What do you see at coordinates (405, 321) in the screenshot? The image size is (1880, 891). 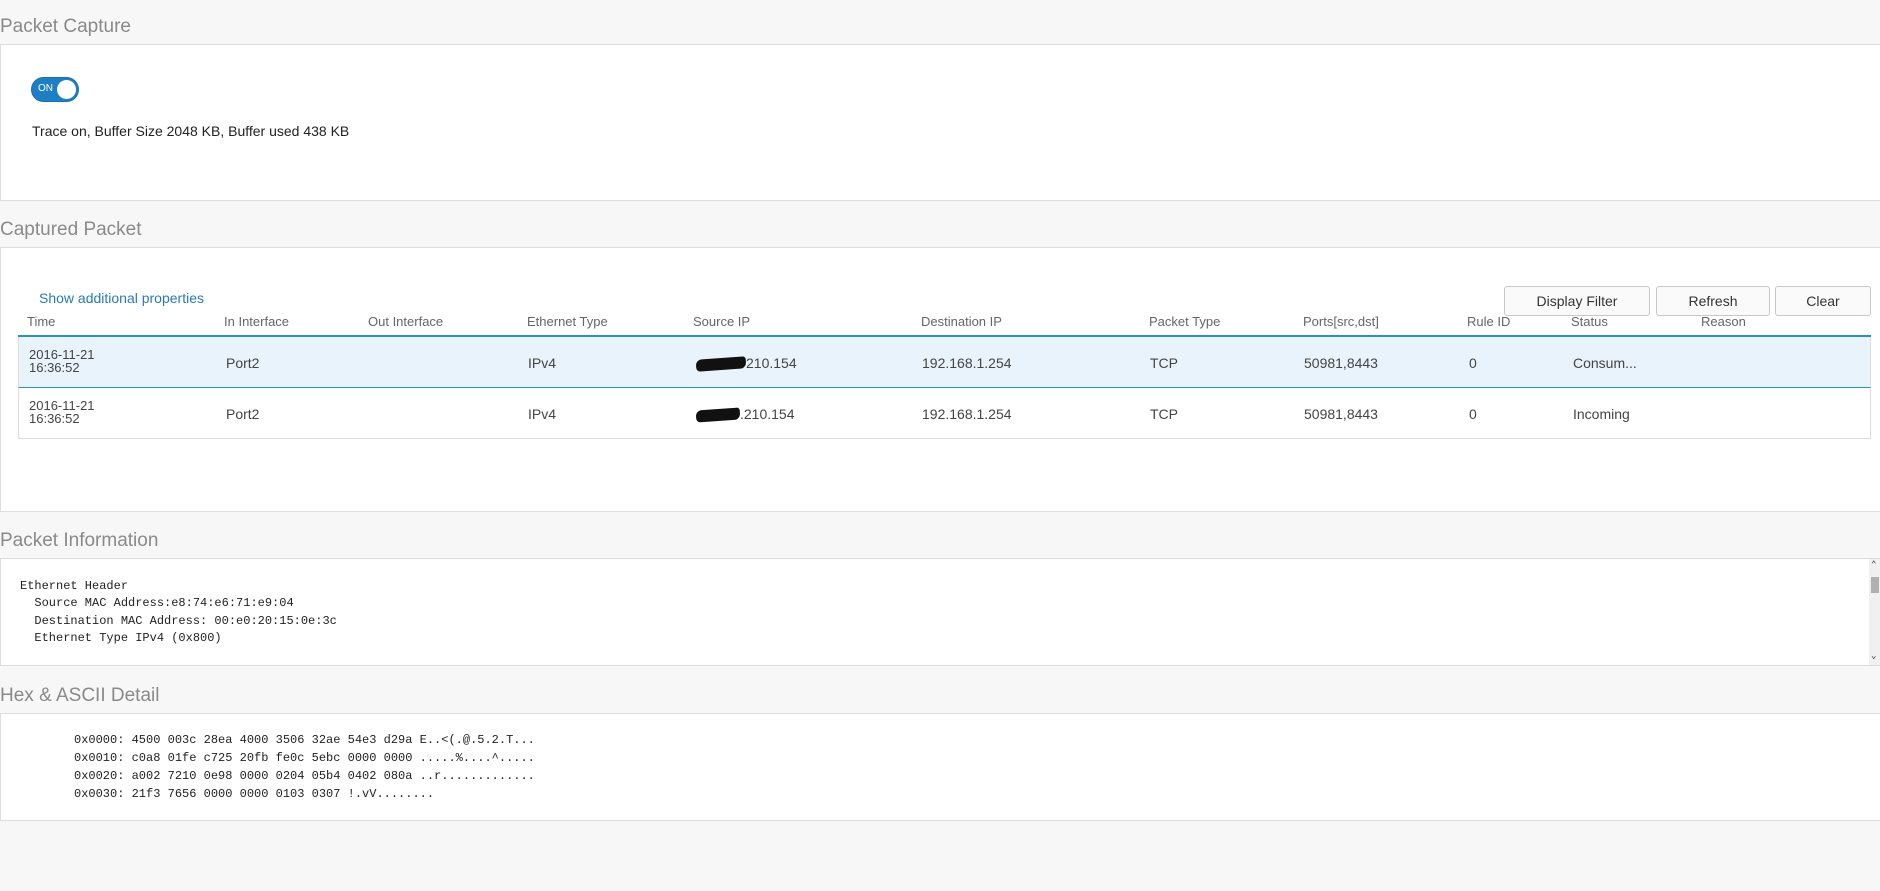 I see `column-header-out-interface: Out Interface` at bounding box center [405, 321].